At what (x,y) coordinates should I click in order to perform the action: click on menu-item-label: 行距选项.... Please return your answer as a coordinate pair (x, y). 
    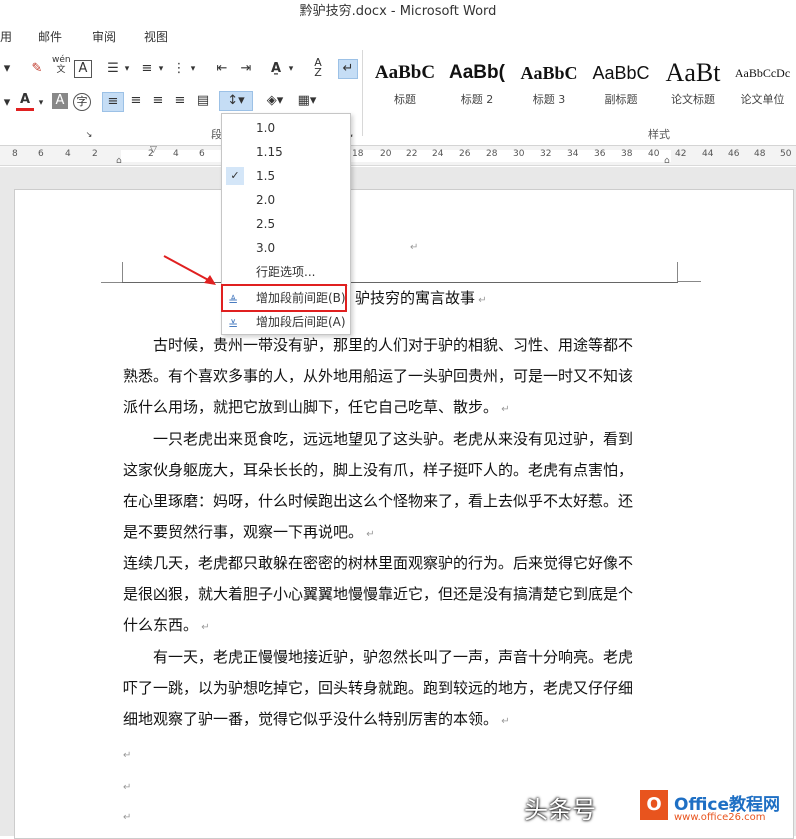
    Looking at the image, I should click on (286, 272).